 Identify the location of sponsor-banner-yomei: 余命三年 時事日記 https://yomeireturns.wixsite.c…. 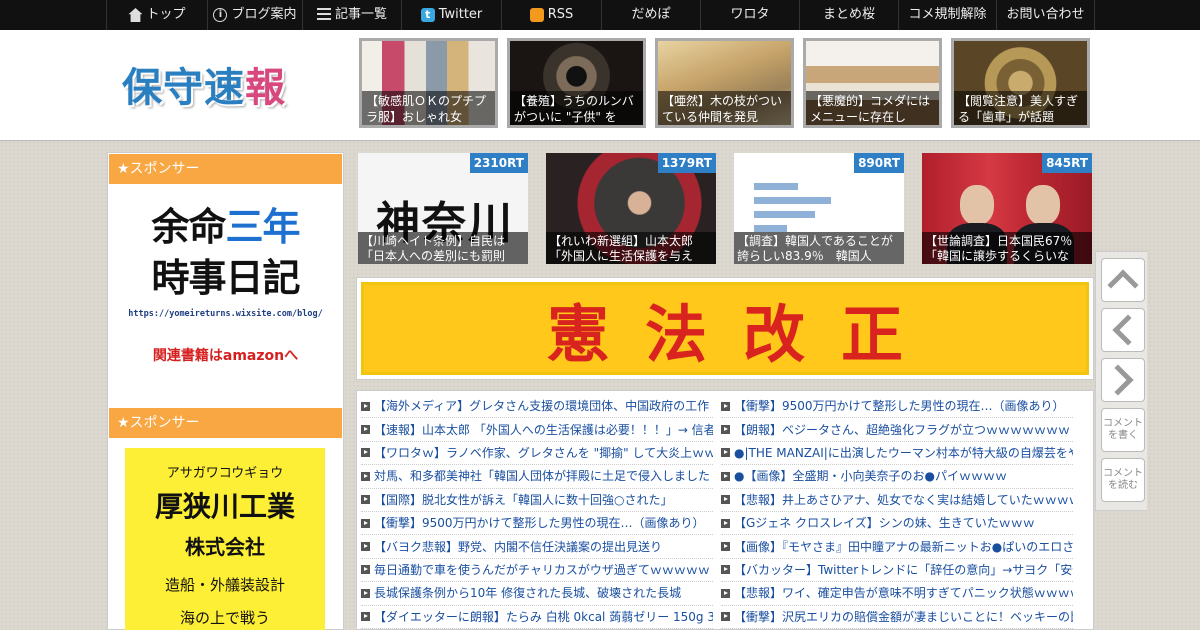
(225, 289).